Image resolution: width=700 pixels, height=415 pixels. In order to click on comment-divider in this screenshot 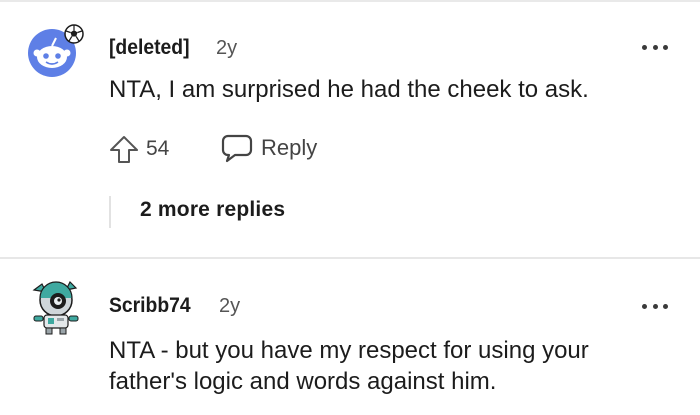, I will do `click(350, 258)`.